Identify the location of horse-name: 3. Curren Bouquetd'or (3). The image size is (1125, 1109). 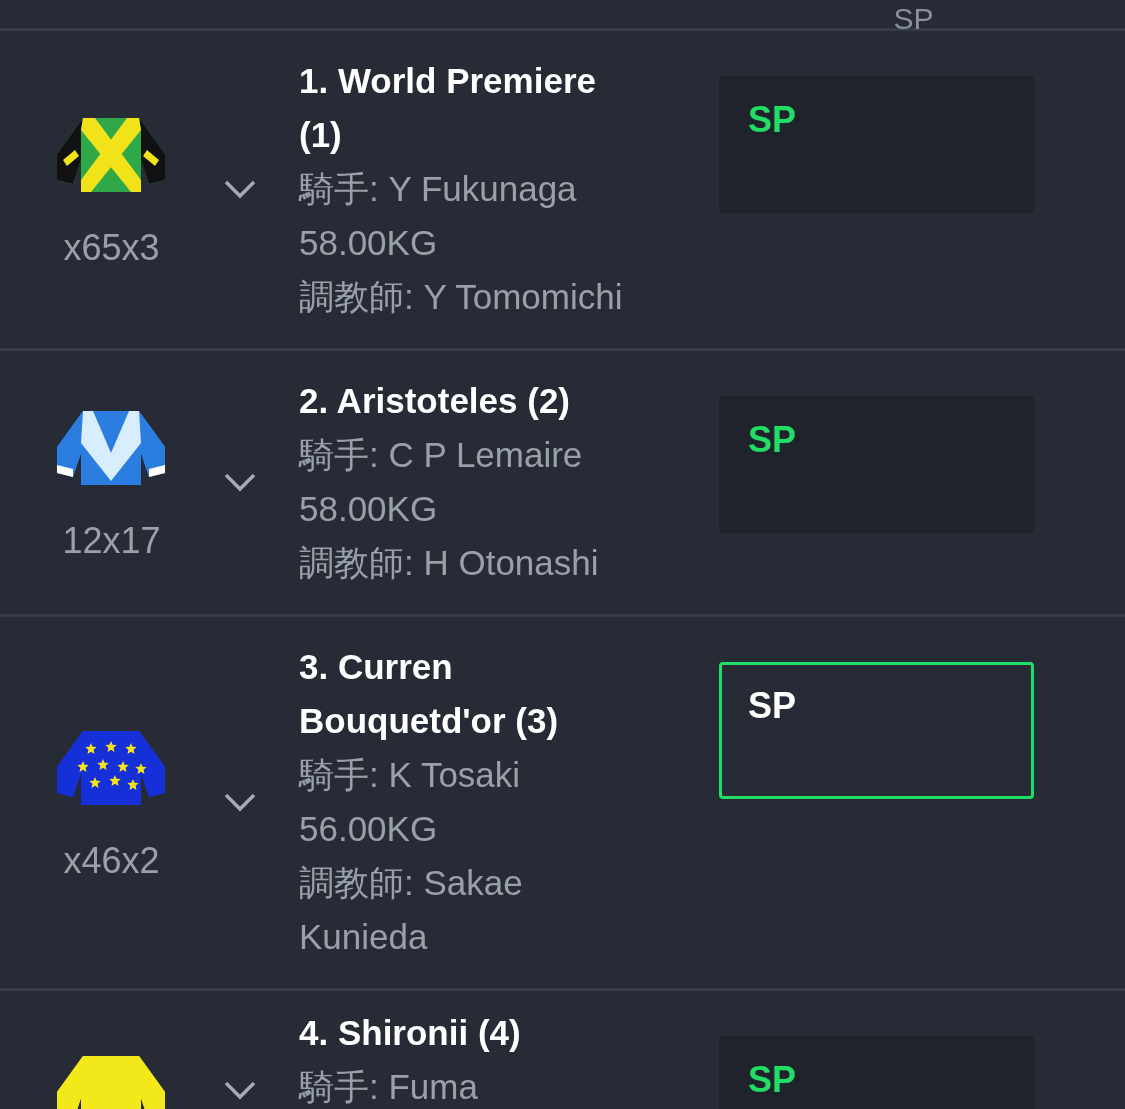
(429, 694).